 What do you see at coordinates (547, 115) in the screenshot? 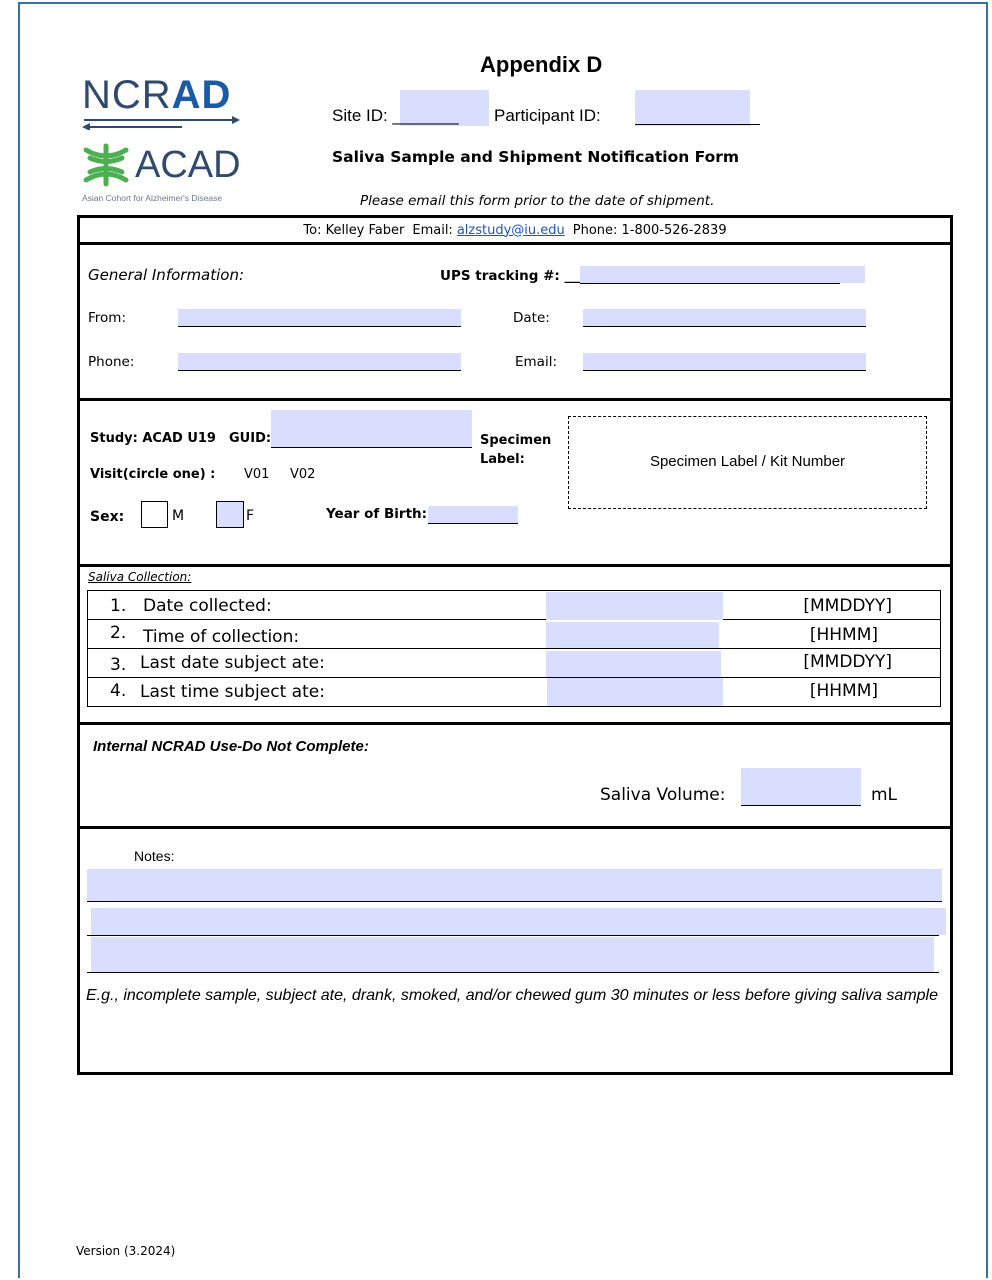
I see `participant-id-label: Participant ID:` at bounding box center [547, 115].